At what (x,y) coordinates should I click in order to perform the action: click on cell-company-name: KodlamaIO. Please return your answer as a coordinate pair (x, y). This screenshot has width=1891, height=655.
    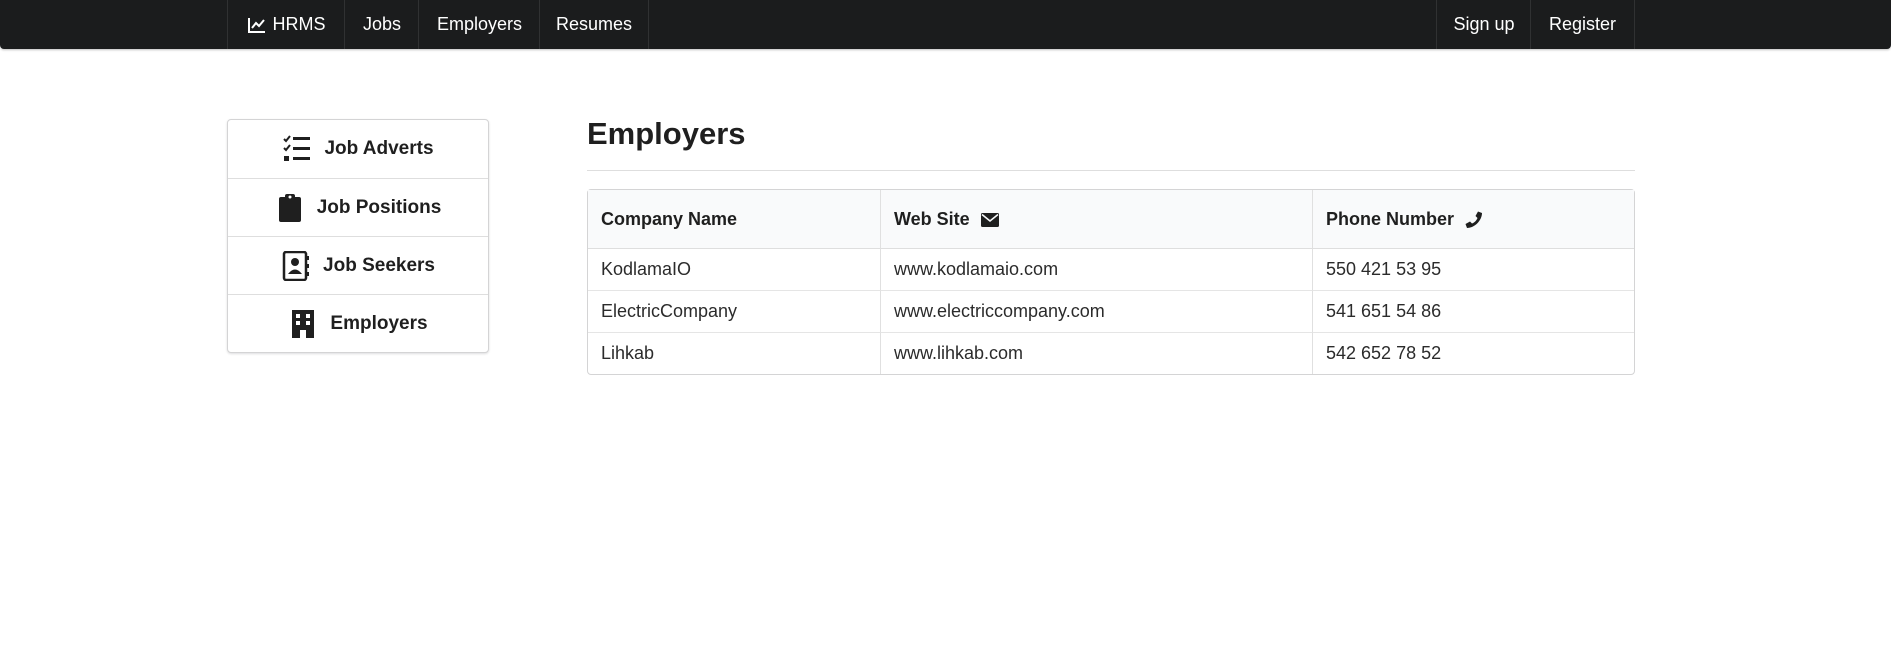
    Looking at the image, I should click on (646, 269).